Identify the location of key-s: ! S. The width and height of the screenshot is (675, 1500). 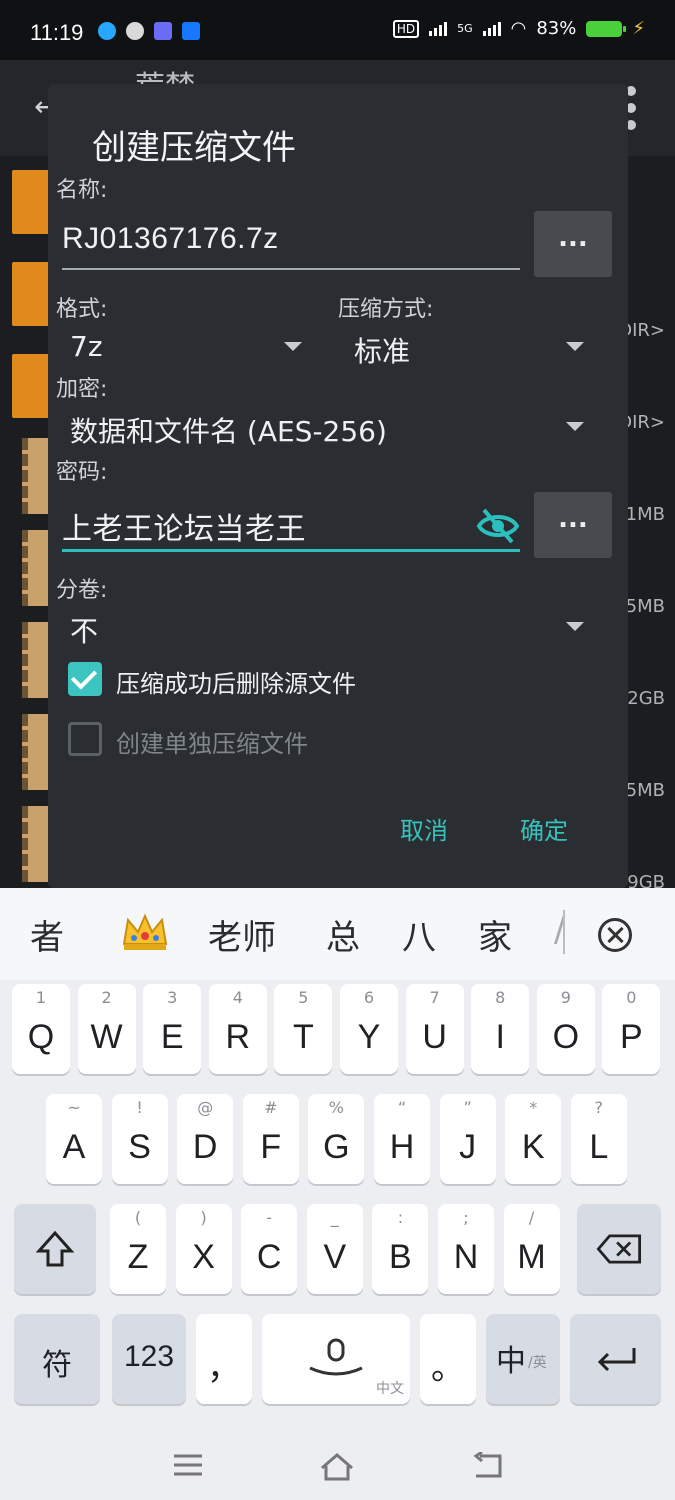
(139, 1139).